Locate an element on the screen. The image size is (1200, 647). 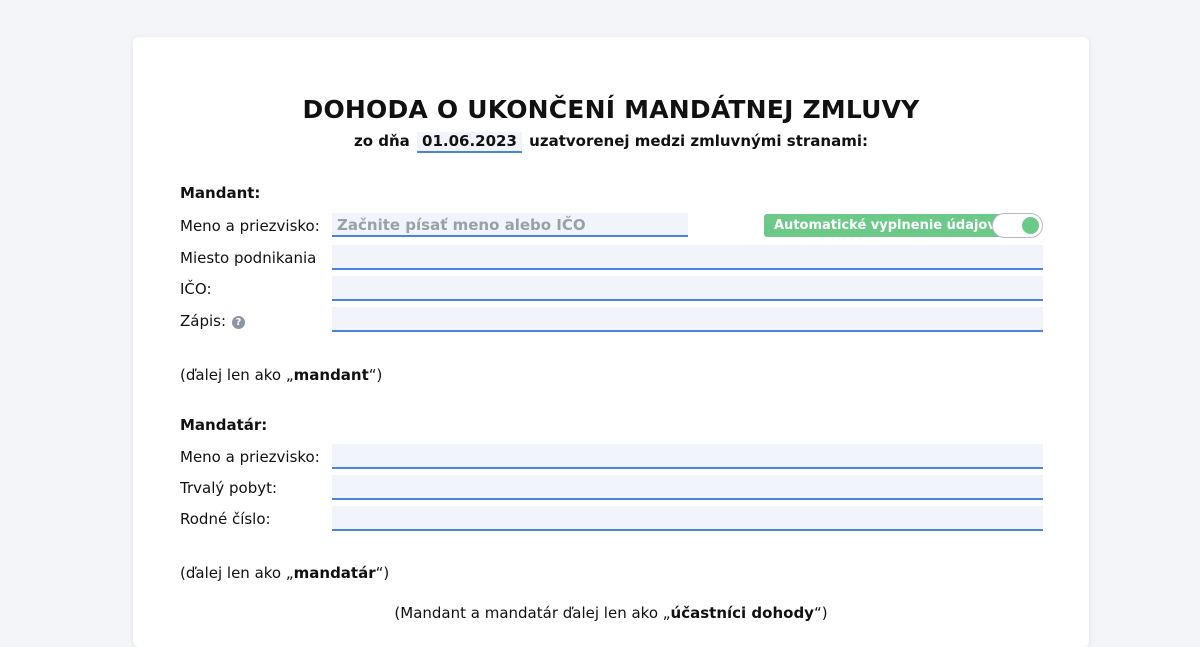
birth-number-label: Rodné číslo: is located at coordinates (225, 519).